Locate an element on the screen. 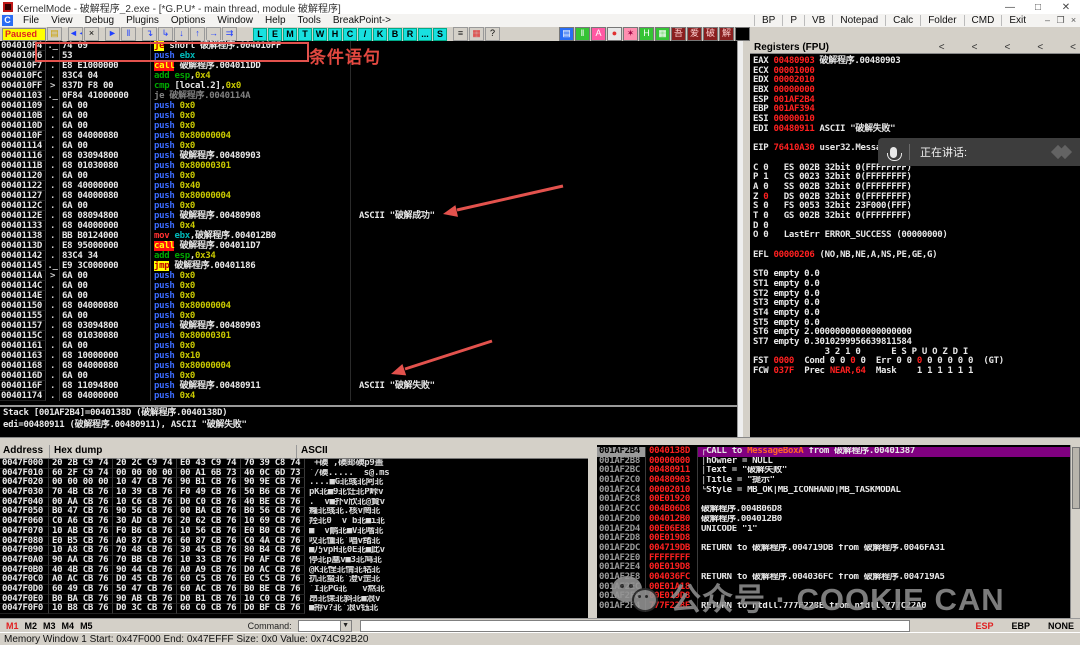 This screenshot has width=1080, height=645. menu-button-notepad: Notepad is located at coordinates (858, 20).